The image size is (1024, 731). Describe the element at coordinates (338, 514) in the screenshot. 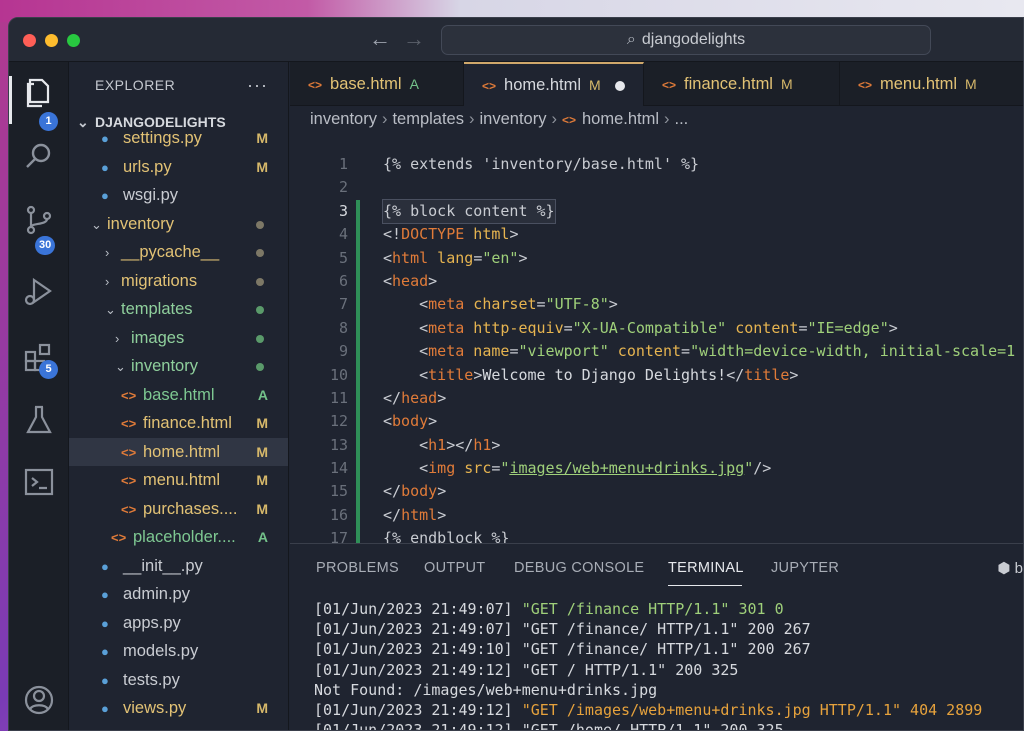

I see `line-number: 16` at that location.